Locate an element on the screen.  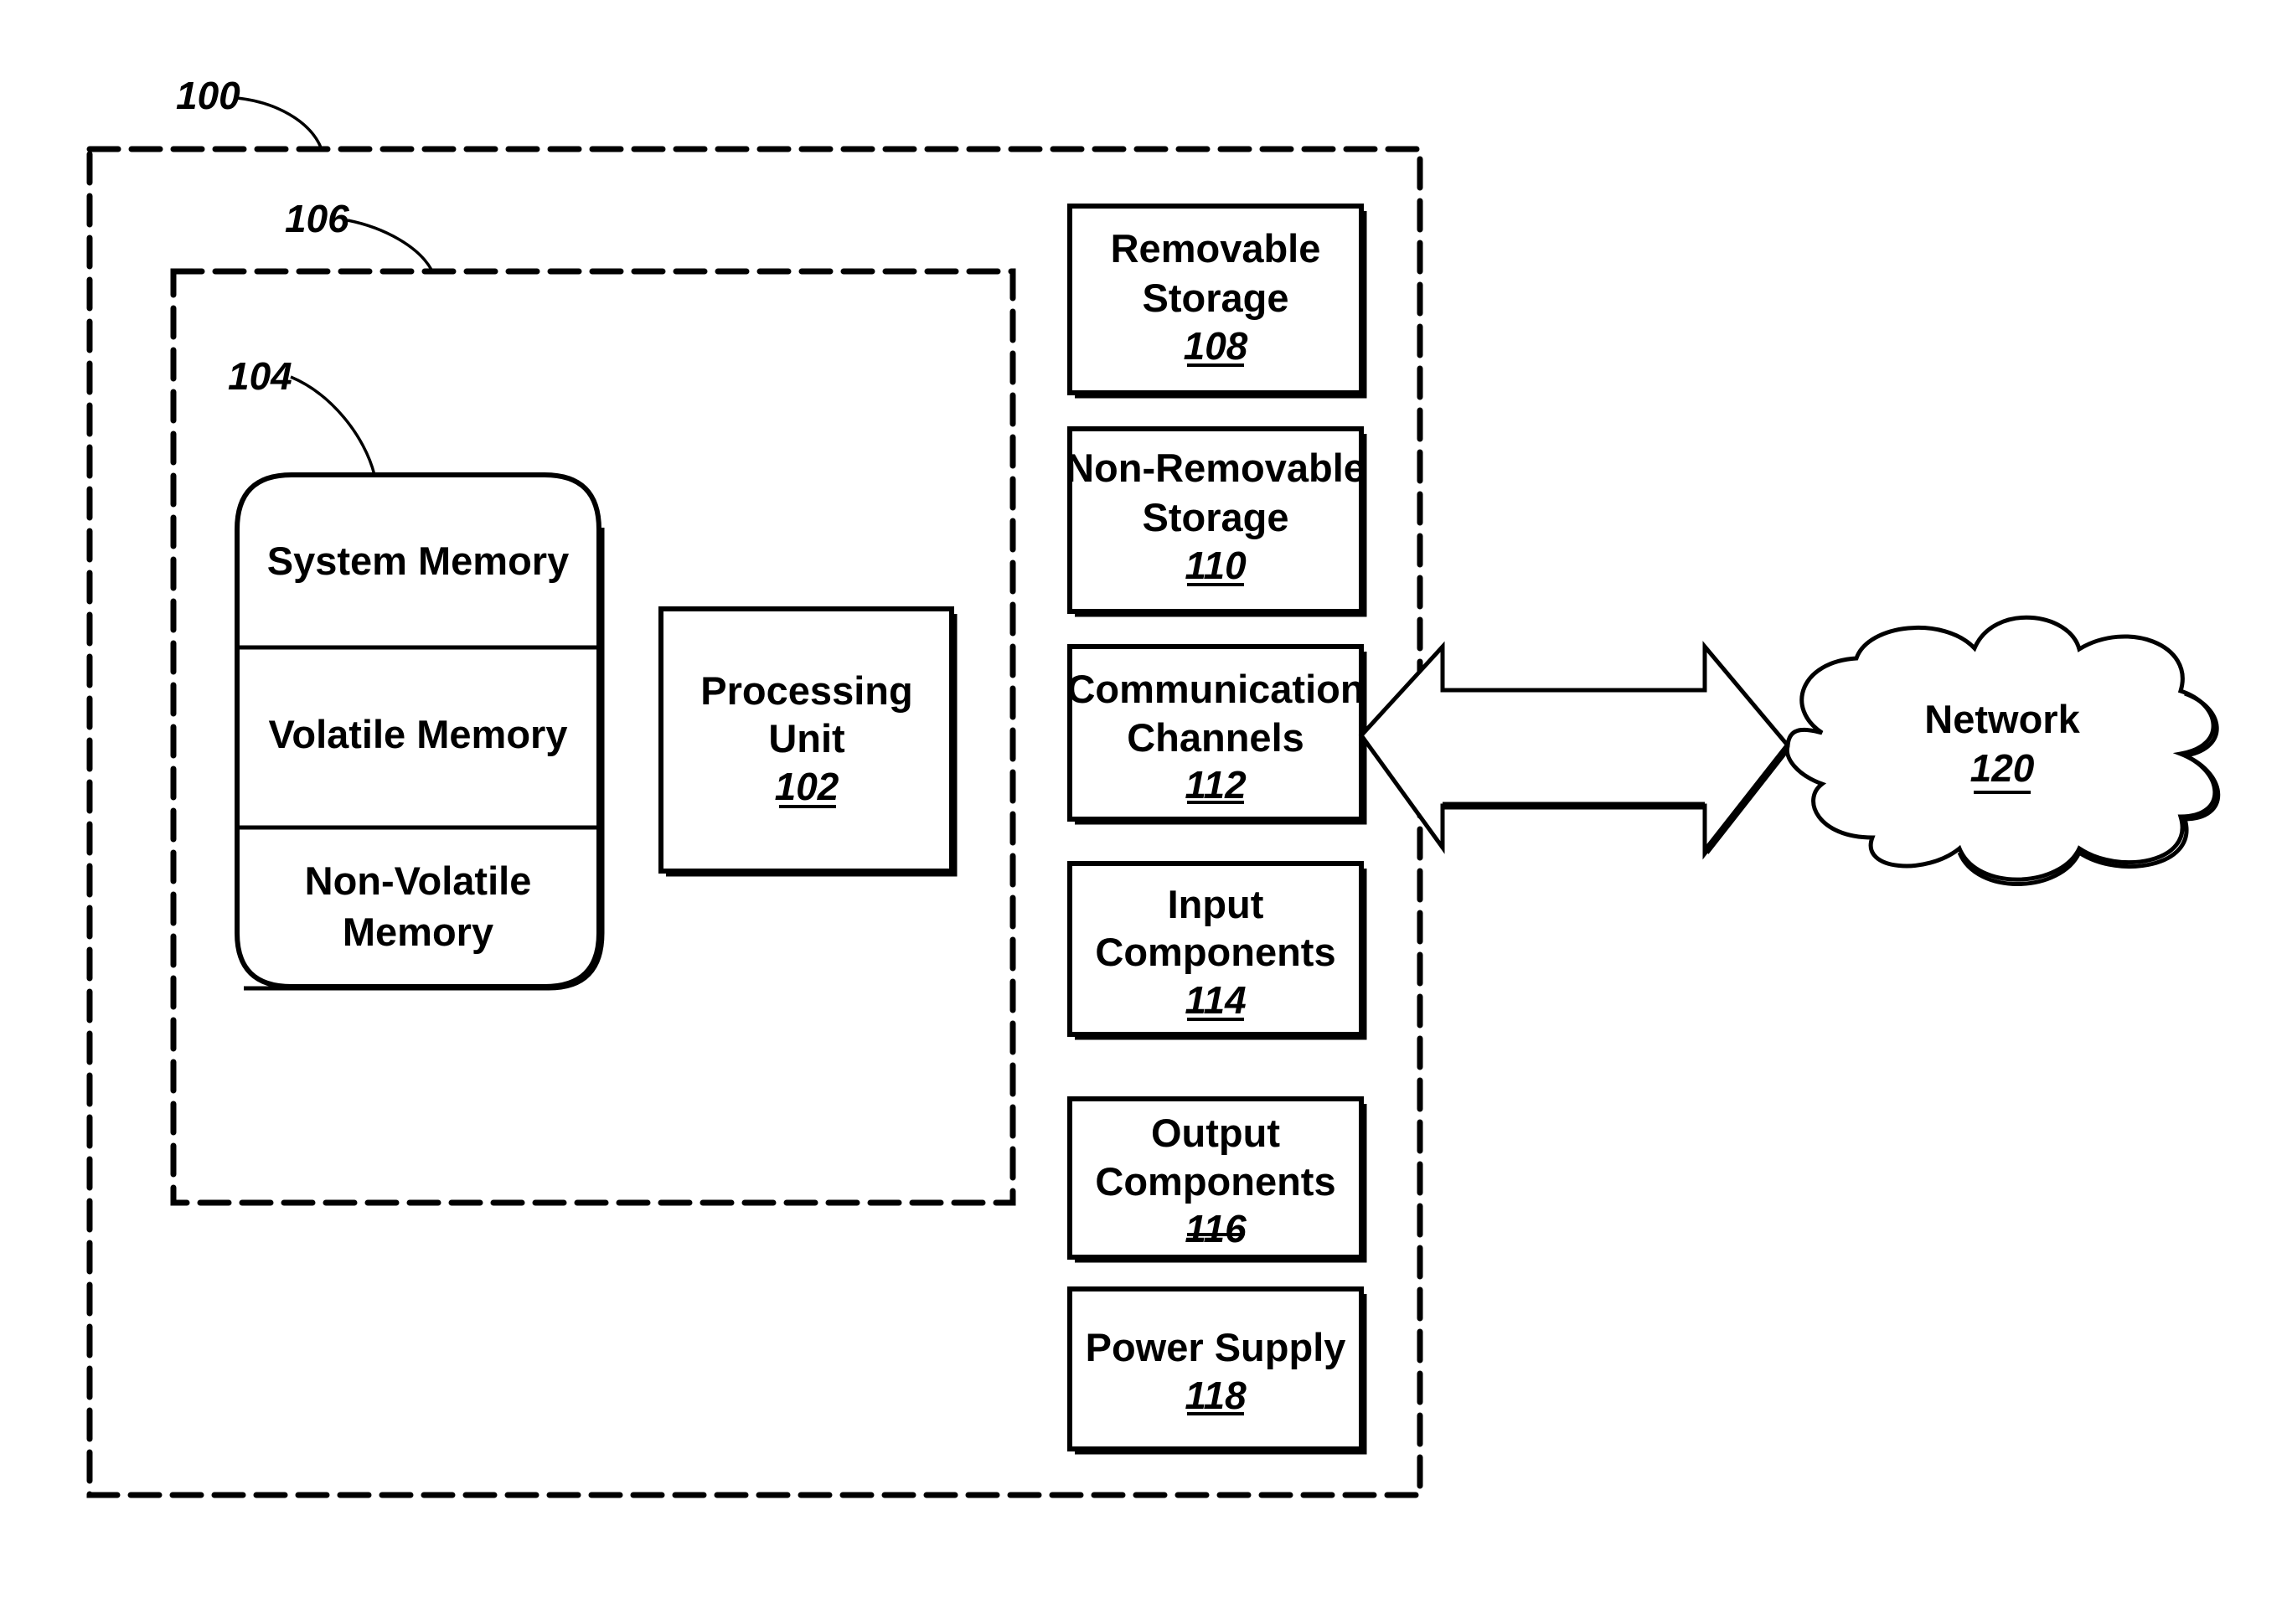
non-removable-storage-ref: 110 is located at coordinates (1216, 565).